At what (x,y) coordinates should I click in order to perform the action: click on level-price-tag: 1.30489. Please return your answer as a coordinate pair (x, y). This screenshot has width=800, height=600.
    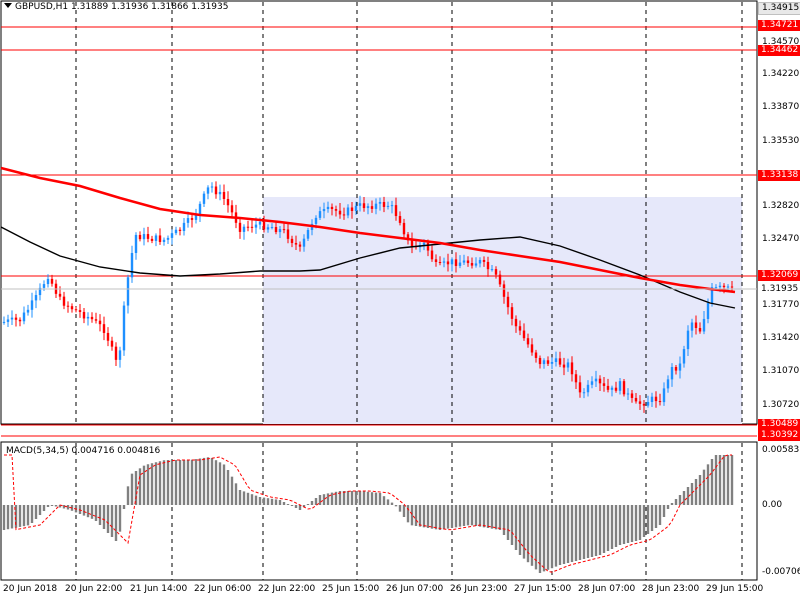
    Looking at the image, I should click on (779, 424).